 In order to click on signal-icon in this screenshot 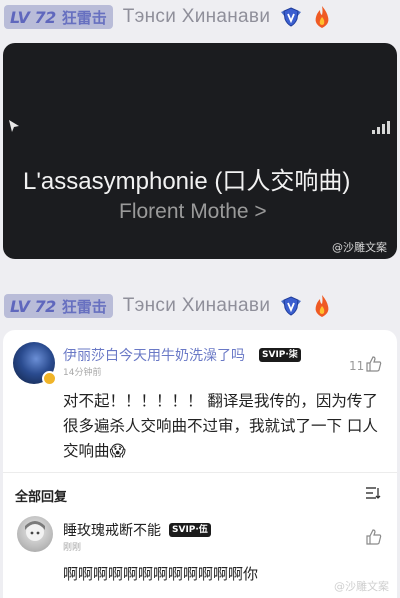, I will do `click(381, 127)`.